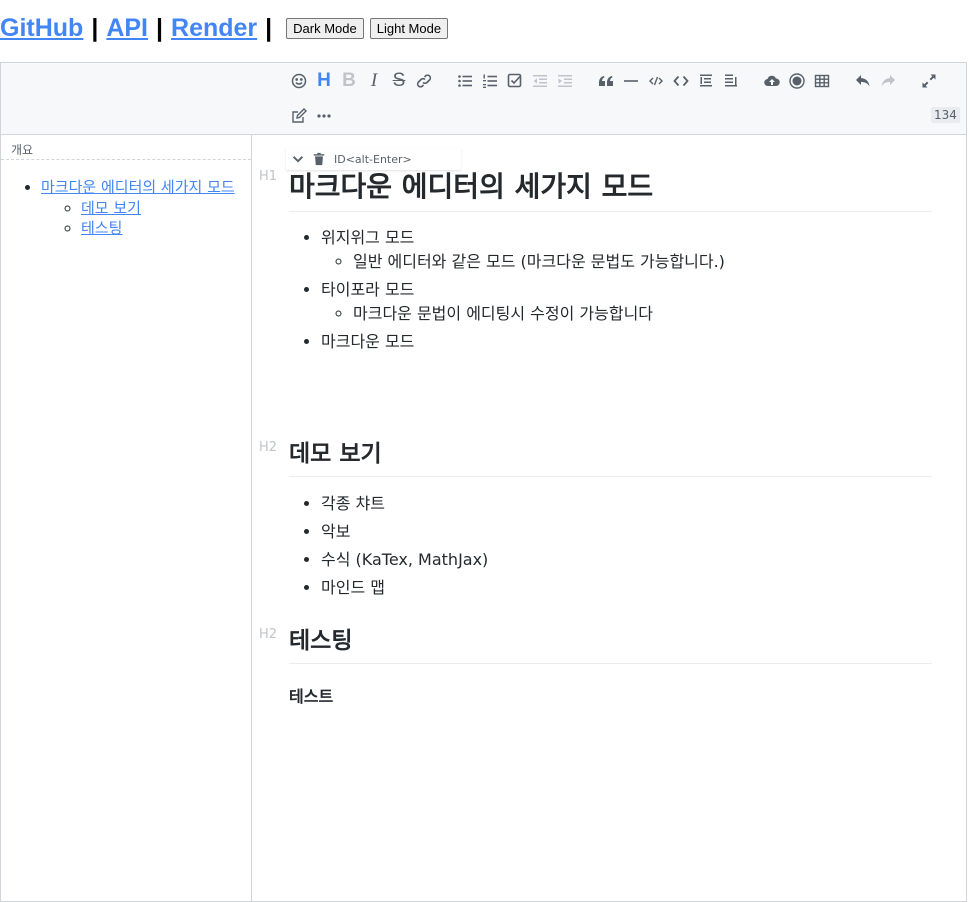 Image resolution: width=973 pixels, height=902 pixels. What do you see at coordinates (298, 159) in the screenshot?
I see `chevron-down-icon` at bounding box center [298, 159].